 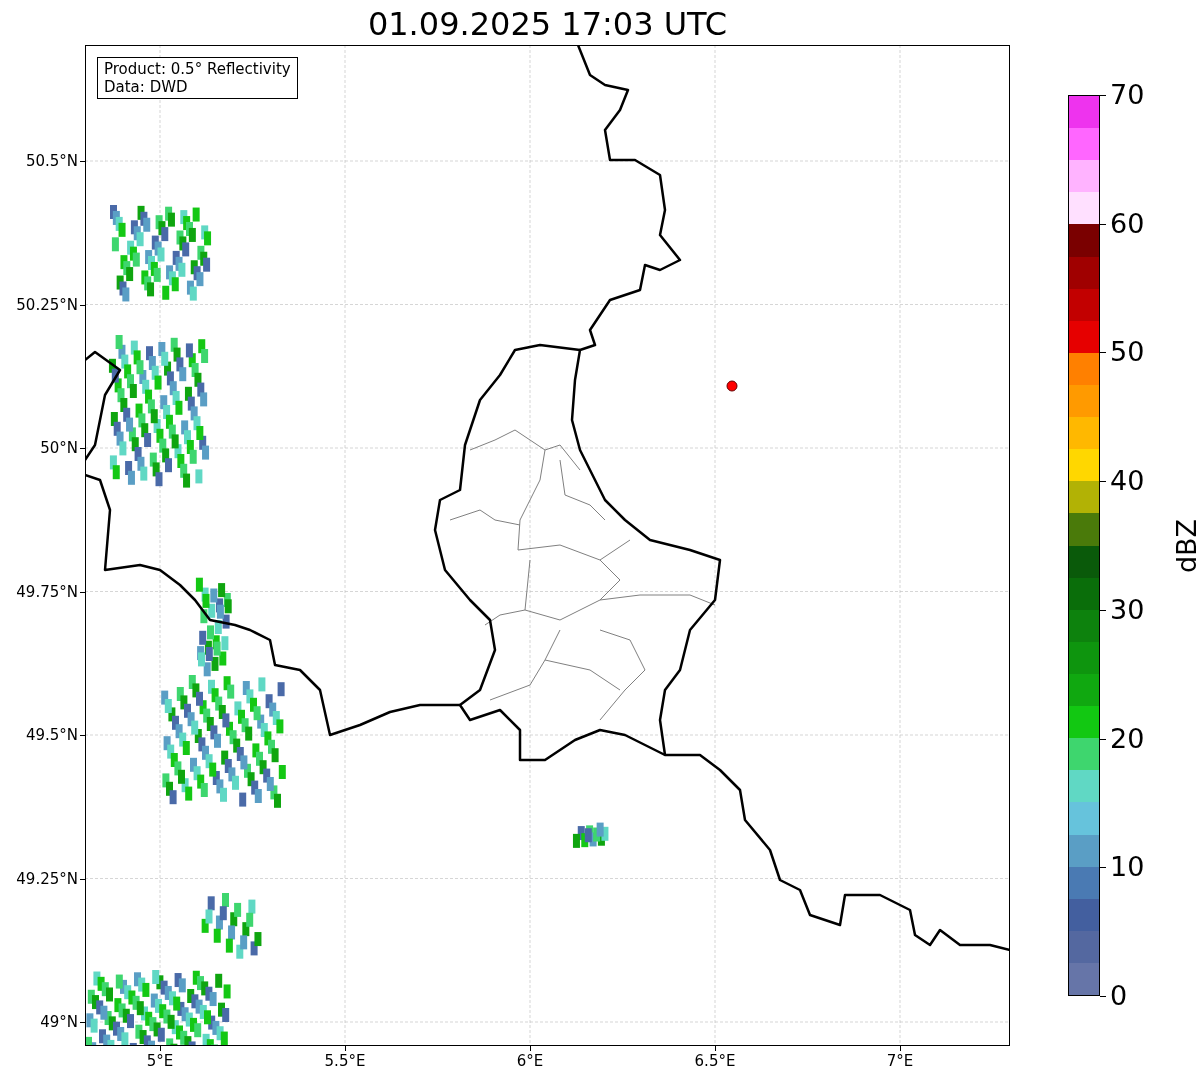 I want to click on colorbar-tick-label: 0, so click(x=1119, y=996).